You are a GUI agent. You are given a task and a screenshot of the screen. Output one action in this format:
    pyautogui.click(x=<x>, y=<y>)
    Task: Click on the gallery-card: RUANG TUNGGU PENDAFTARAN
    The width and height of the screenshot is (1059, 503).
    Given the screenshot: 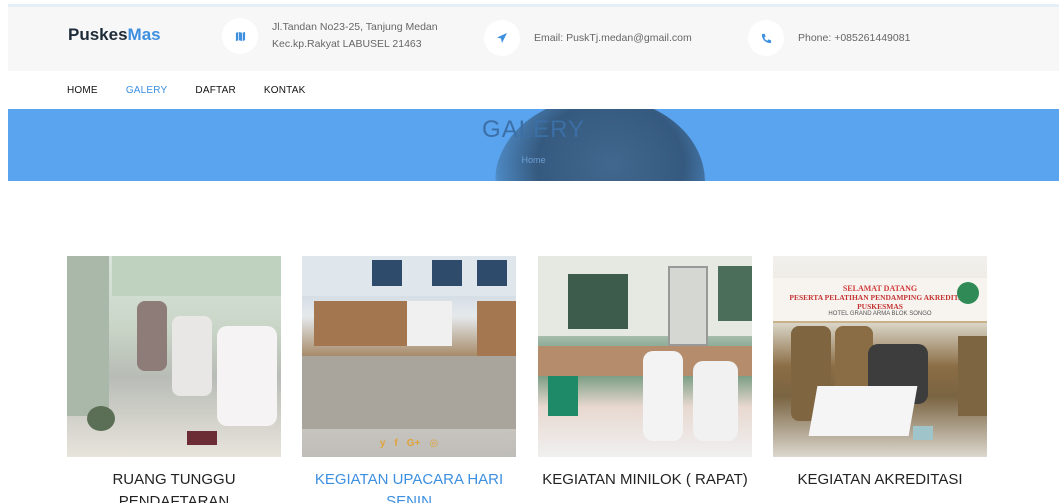 What is the action you would take?
    pyautogui.click(x=174, y=379)
    